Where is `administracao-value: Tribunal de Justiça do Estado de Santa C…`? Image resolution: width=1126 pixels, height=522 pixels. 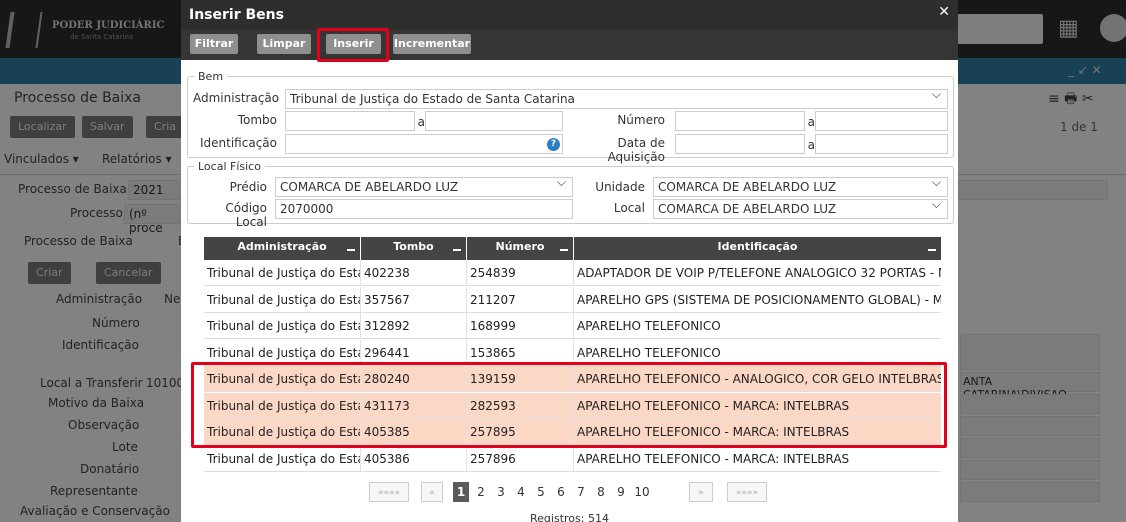
administracao-value: Tribunal de Justiça do Estado de Santa C… is located at coordinates (432, 99).